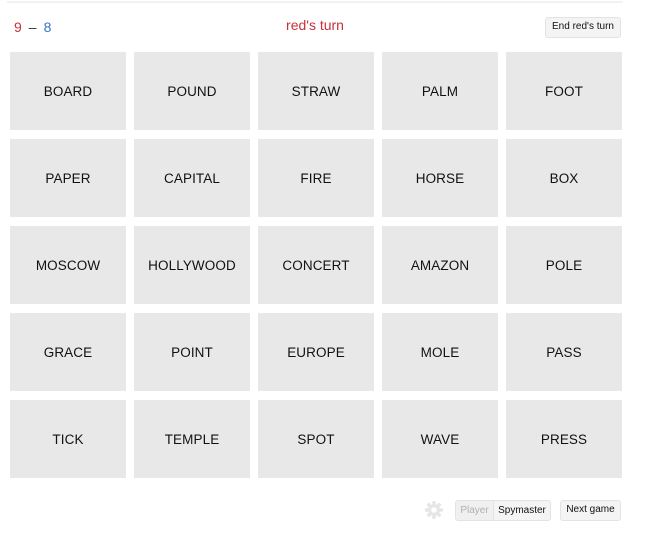 The width and height of the screenshot is (645, 540). Describe the element at coordinates (315, 25) in the screenshot. I see `turn-indicator: red's turn` at that location.